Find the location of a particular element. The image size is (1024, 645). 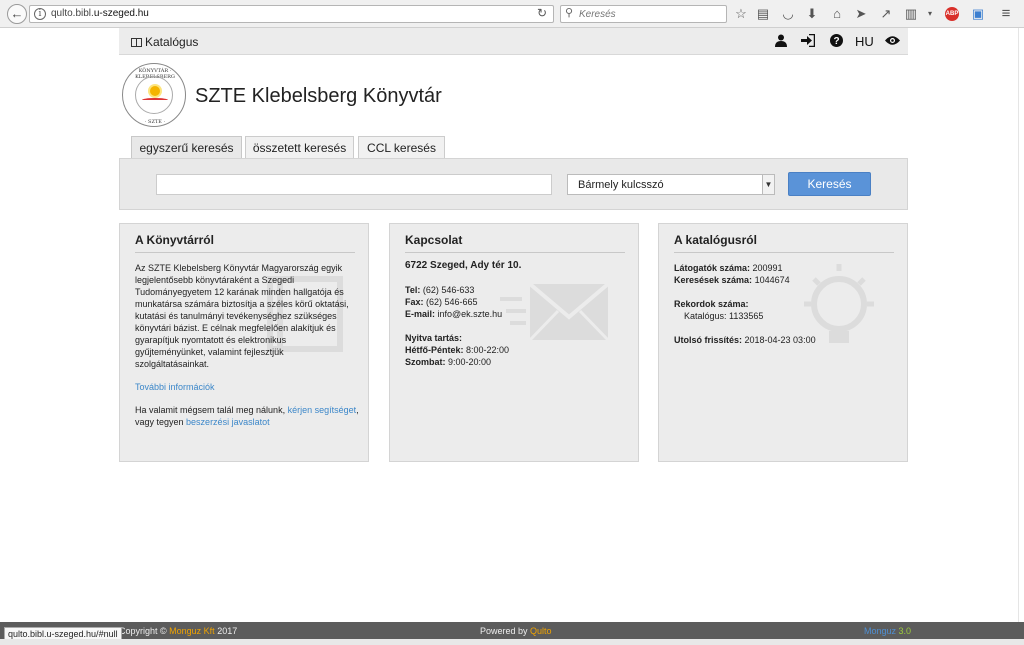

tab-simple-search-label: egyszerű keresés is located at coordinates (186, 148).